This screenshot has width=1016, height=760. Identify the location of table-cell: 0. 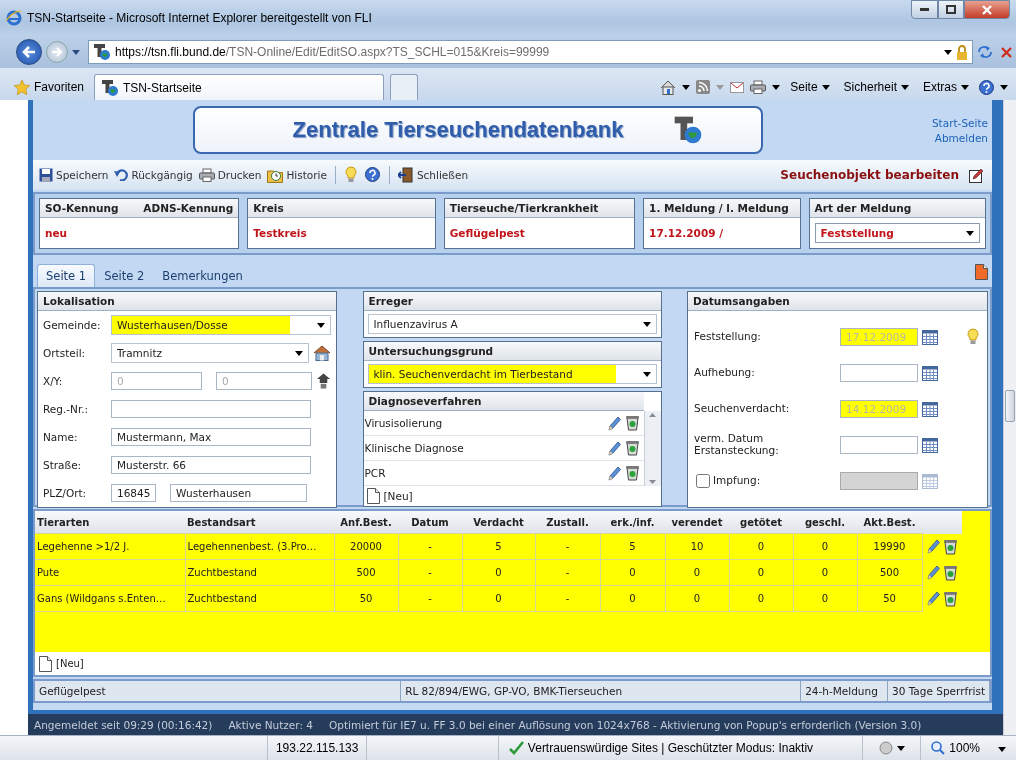
(498, 572).